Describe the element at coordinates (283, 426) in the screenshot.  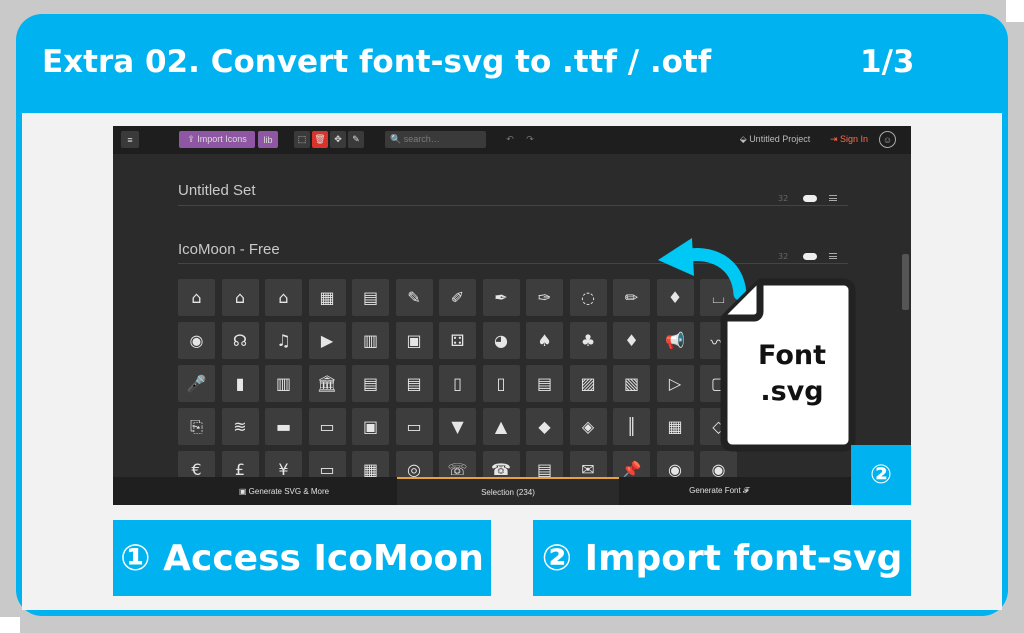
I see `icon-tile: ▬` at that location.